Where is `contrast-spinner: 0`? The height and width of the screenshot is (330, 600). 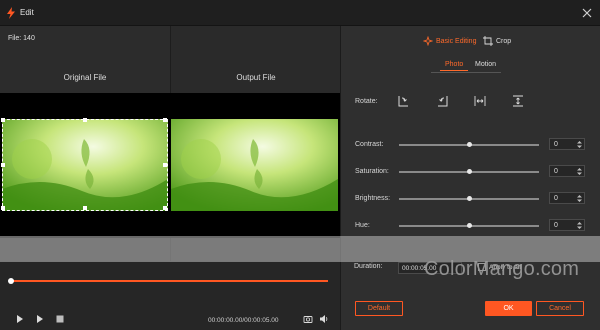
contrast-spinner: 0 is located at coordinates (567, 144).